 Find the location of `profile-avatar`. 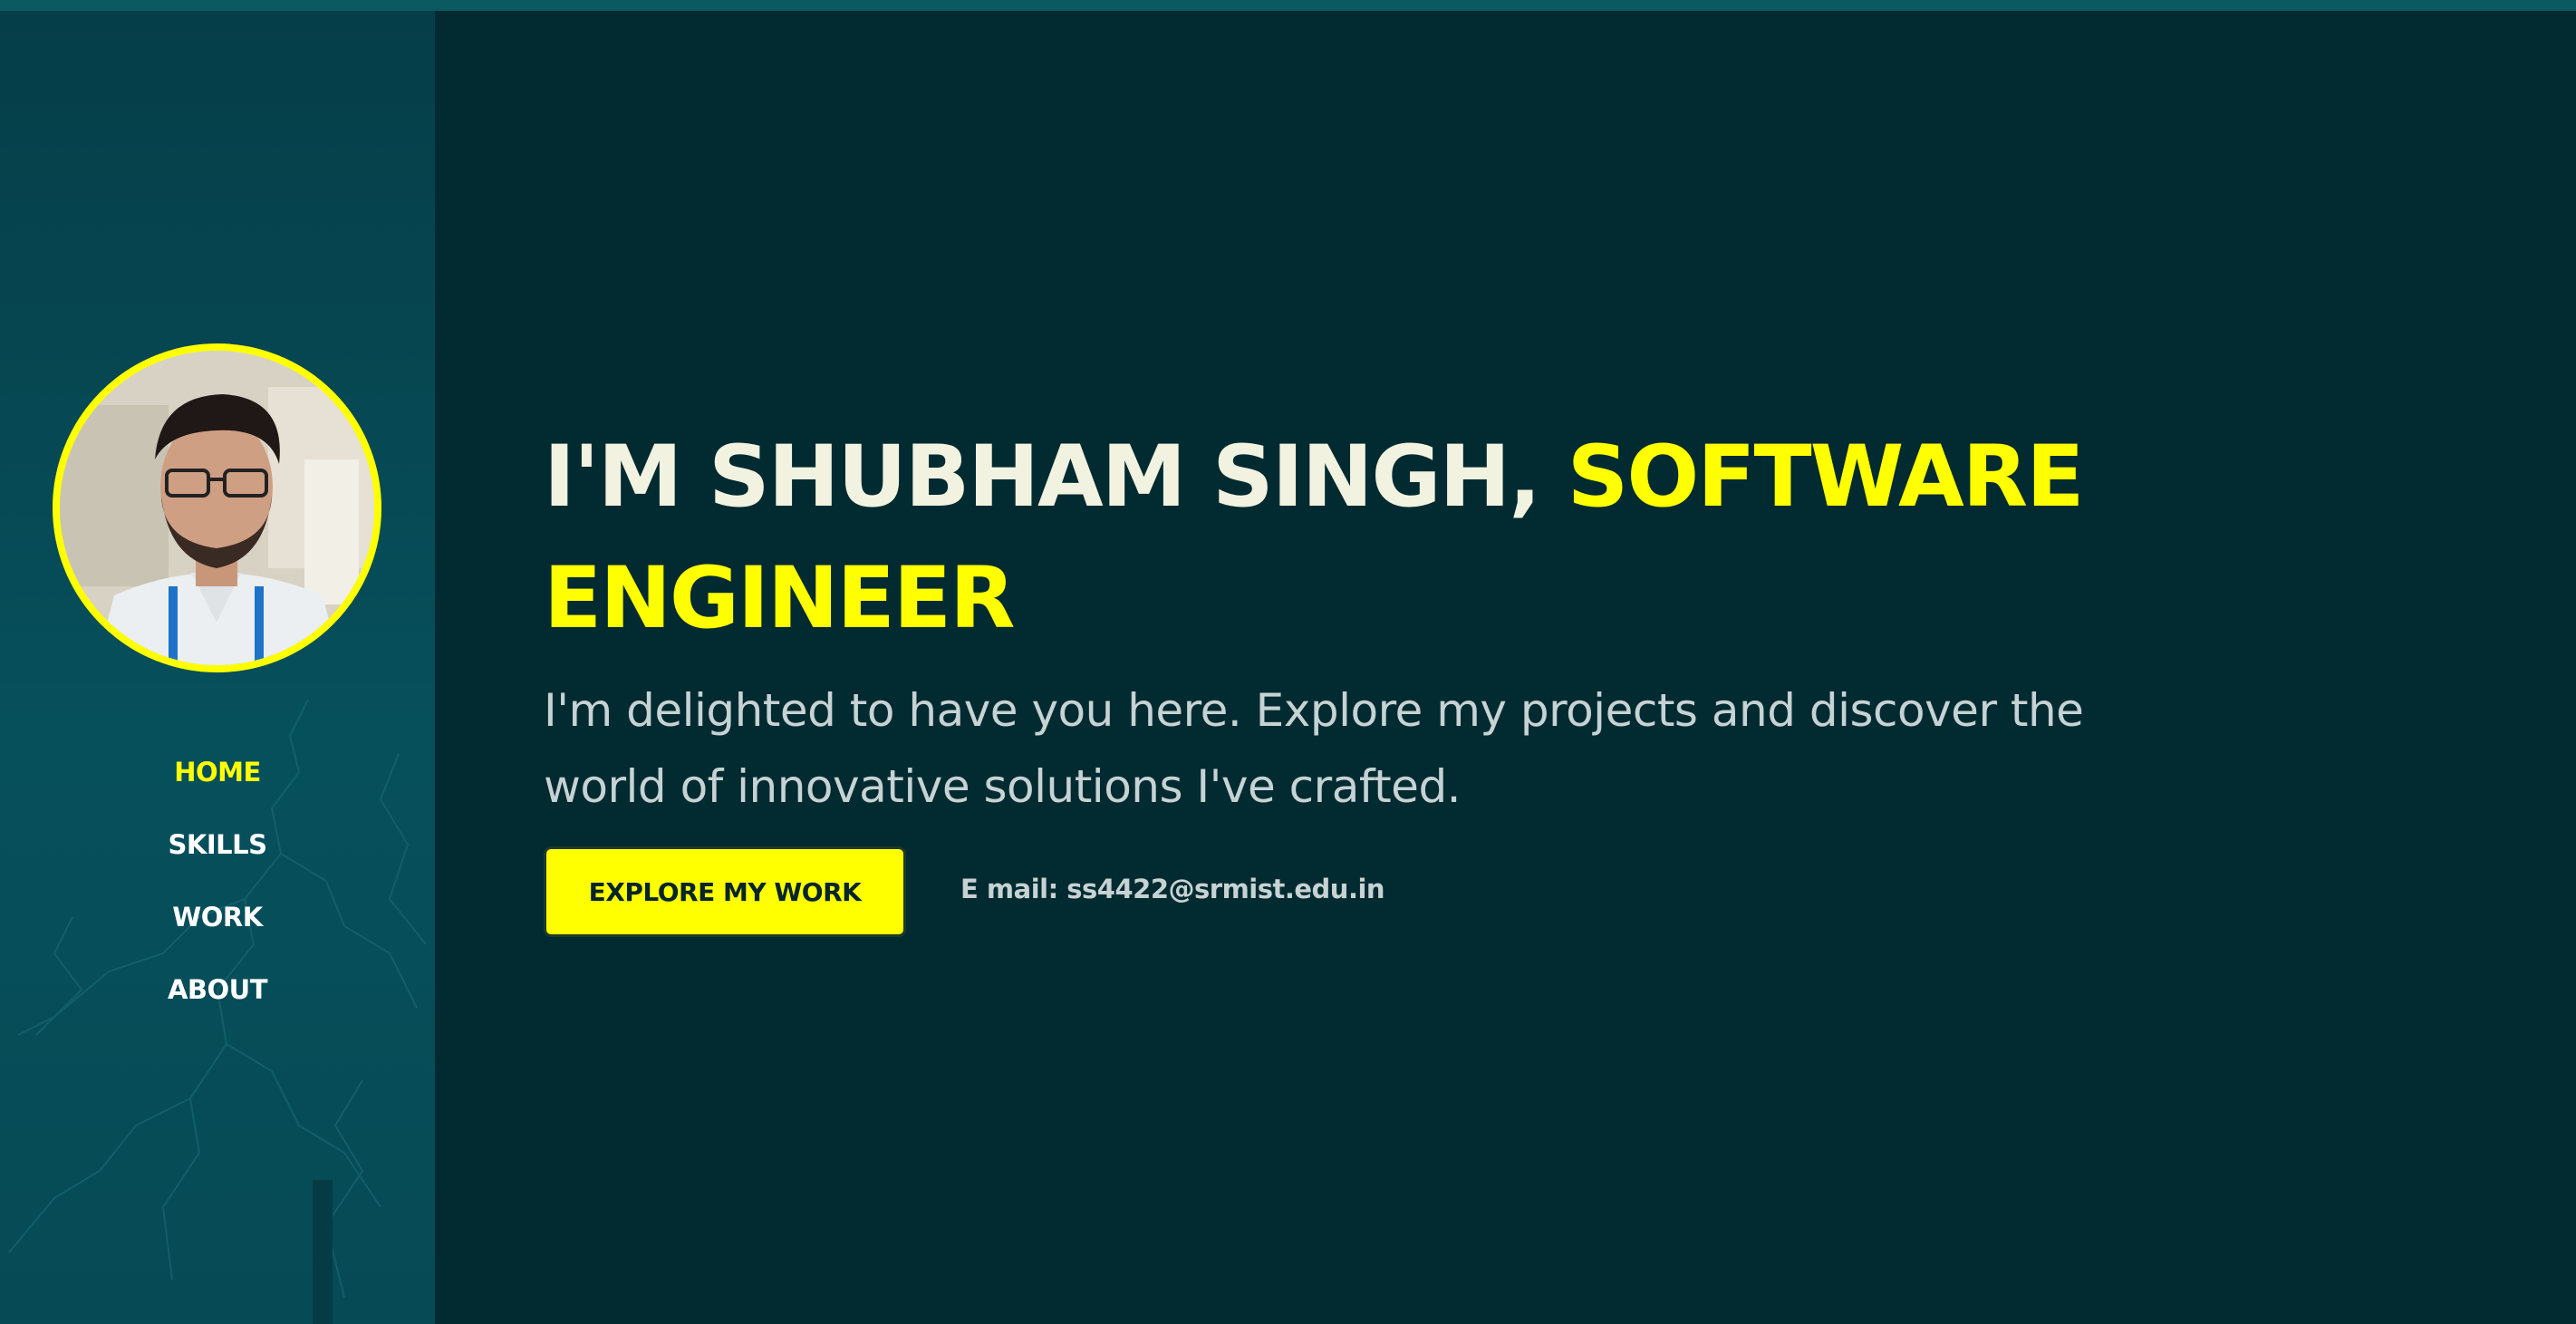

profile-avatar is located at coordinates (217, 508).